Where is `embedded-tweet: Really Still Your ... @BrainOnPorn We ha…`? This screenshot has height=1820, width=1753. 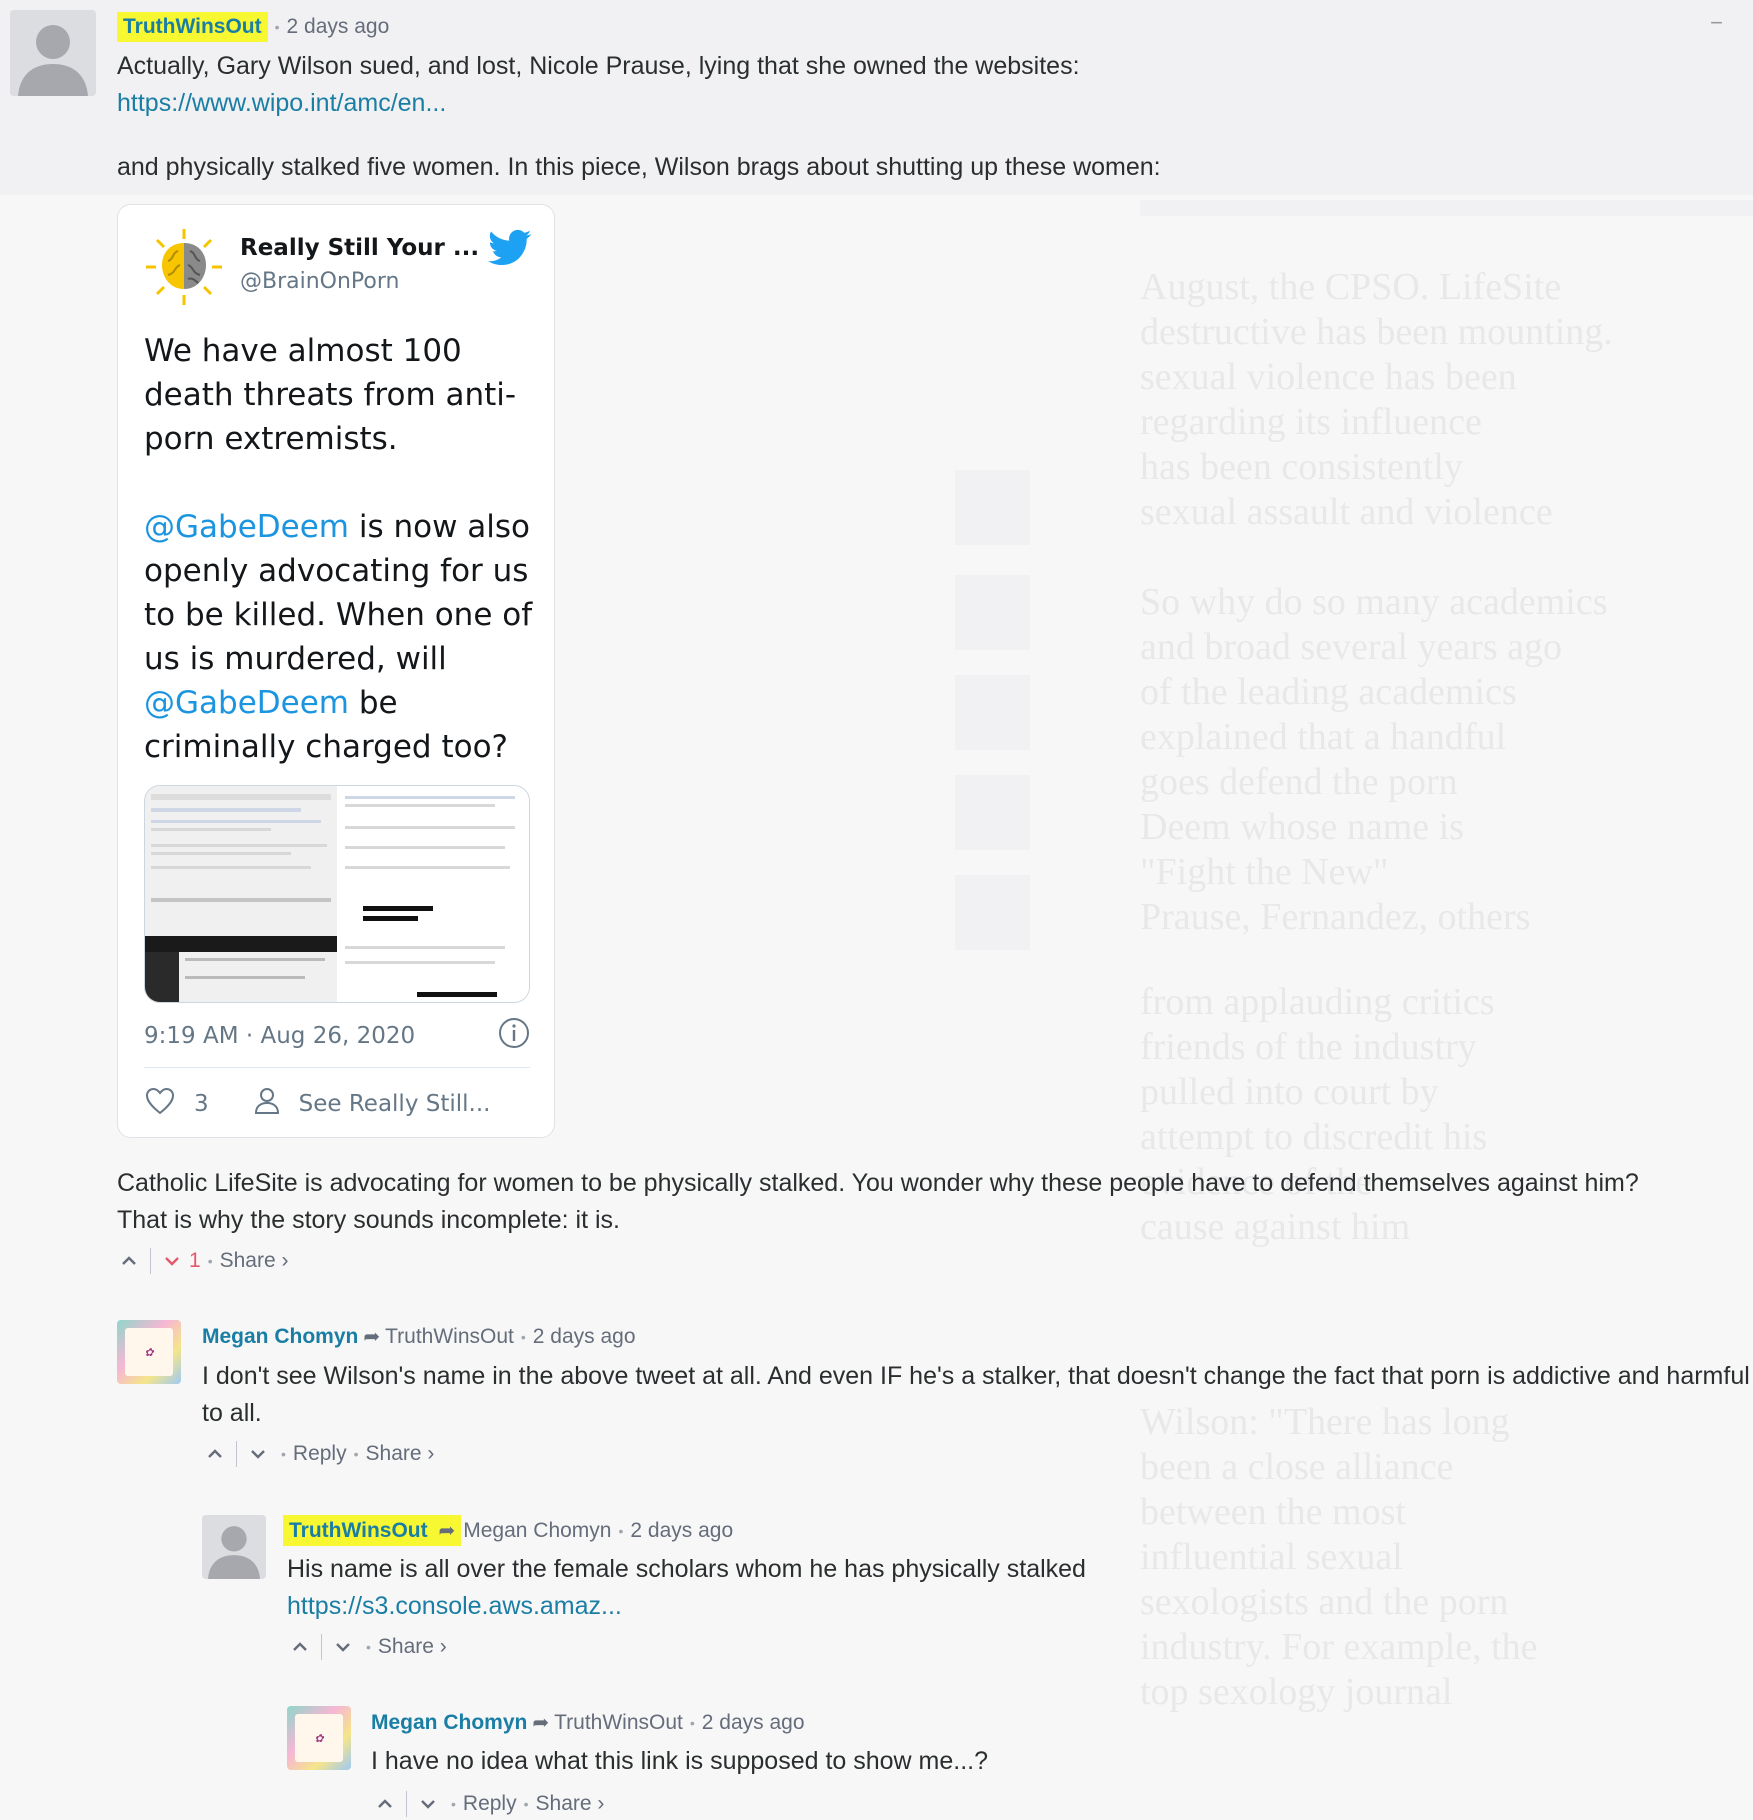
embedded-tweet: Really Still Your ... @BrainOnPorn We ha… is located at coordinates (336, 671).